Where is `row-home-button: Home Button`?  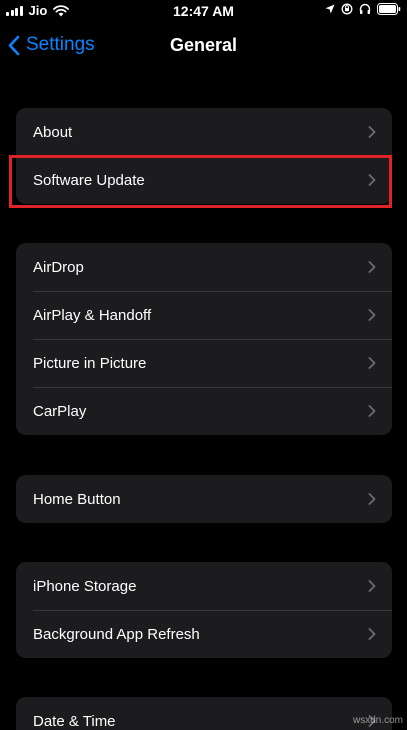 row-home-button: Home Button is located at coordinates (204, 499).